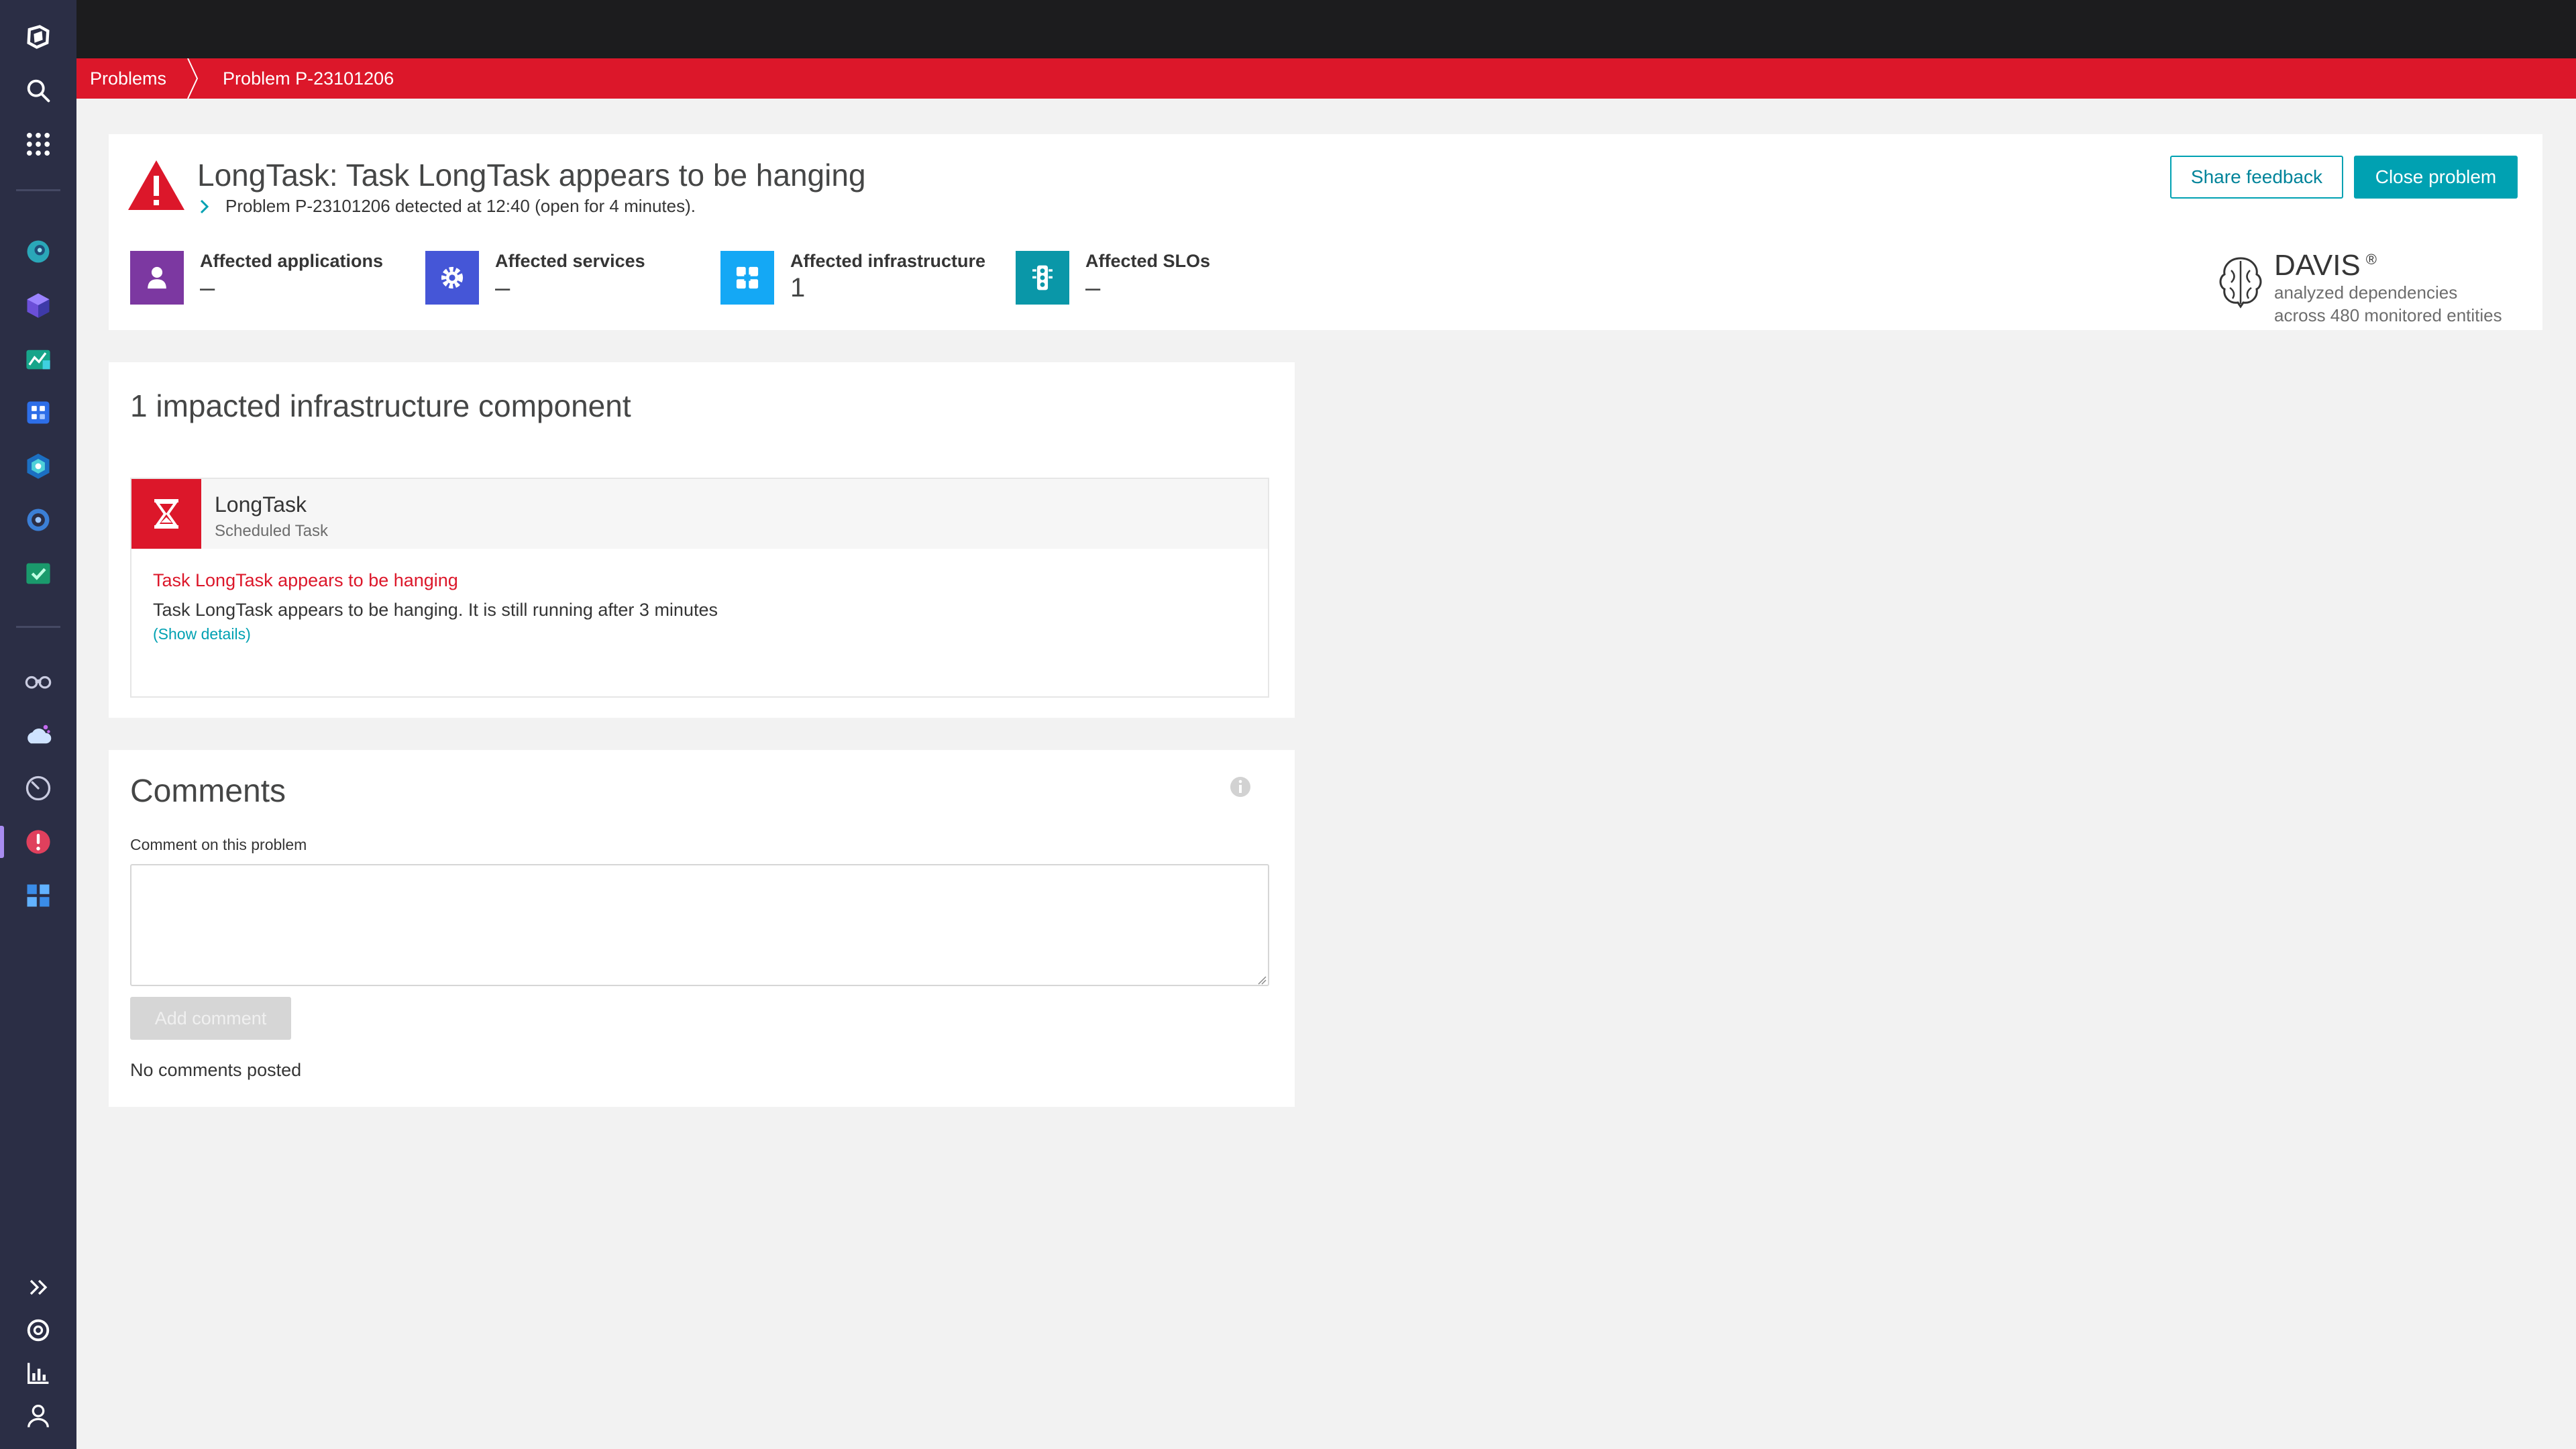 Image resolution: width=2576 pixels, height=1449 pixels. Describe the element at coordinates (2371, 259) in the screenshot. I see `registered-mark: ®` at that location.